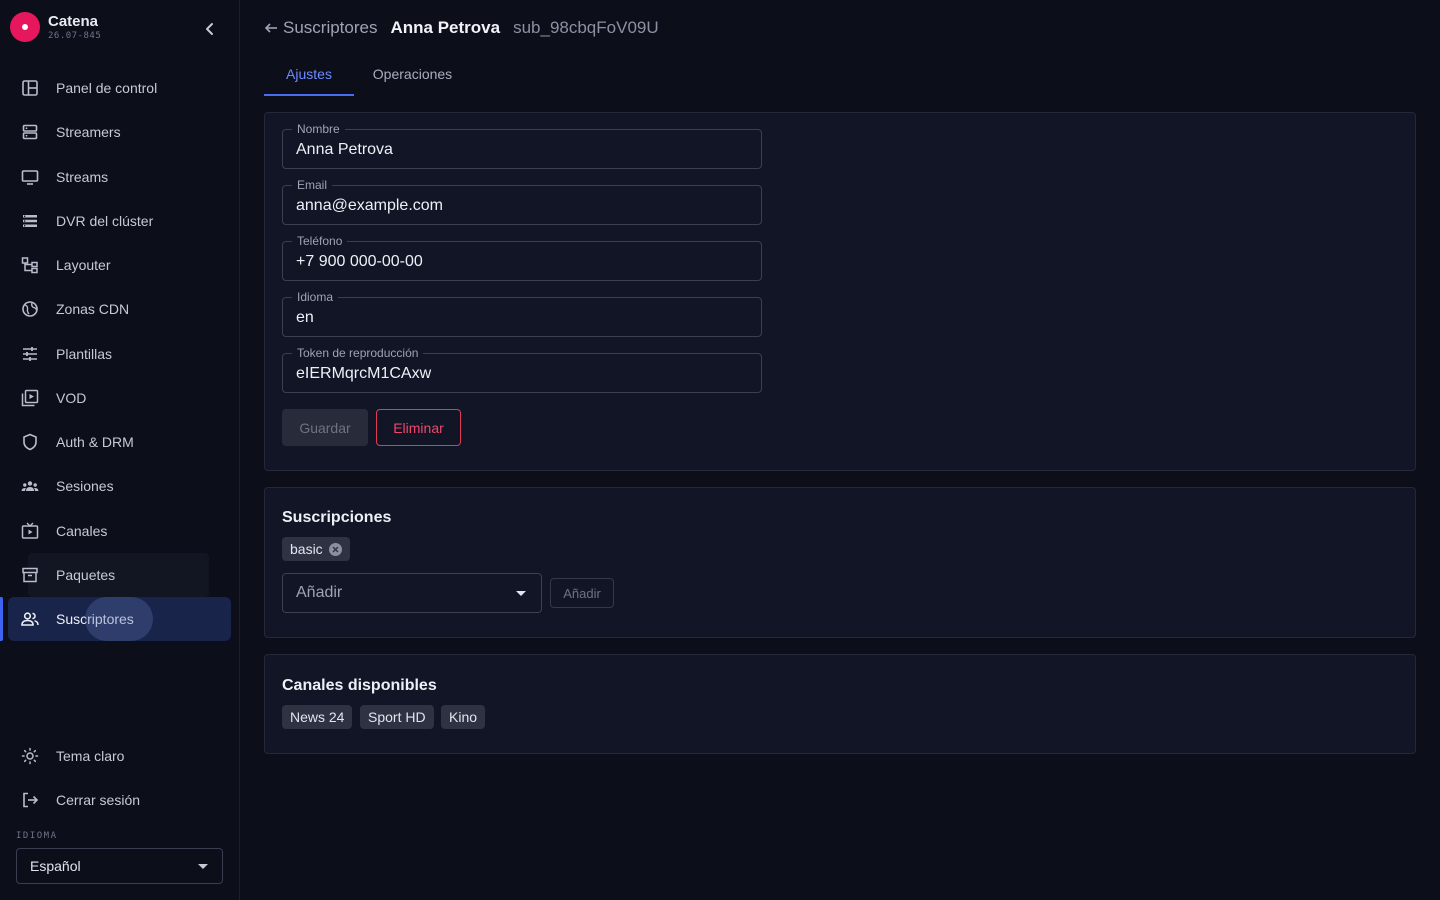  What do you see at coordinates (85, 486) in the screenshot?
I see `sidebar-item-label: Sesiones` at bounding box center [85, 486].